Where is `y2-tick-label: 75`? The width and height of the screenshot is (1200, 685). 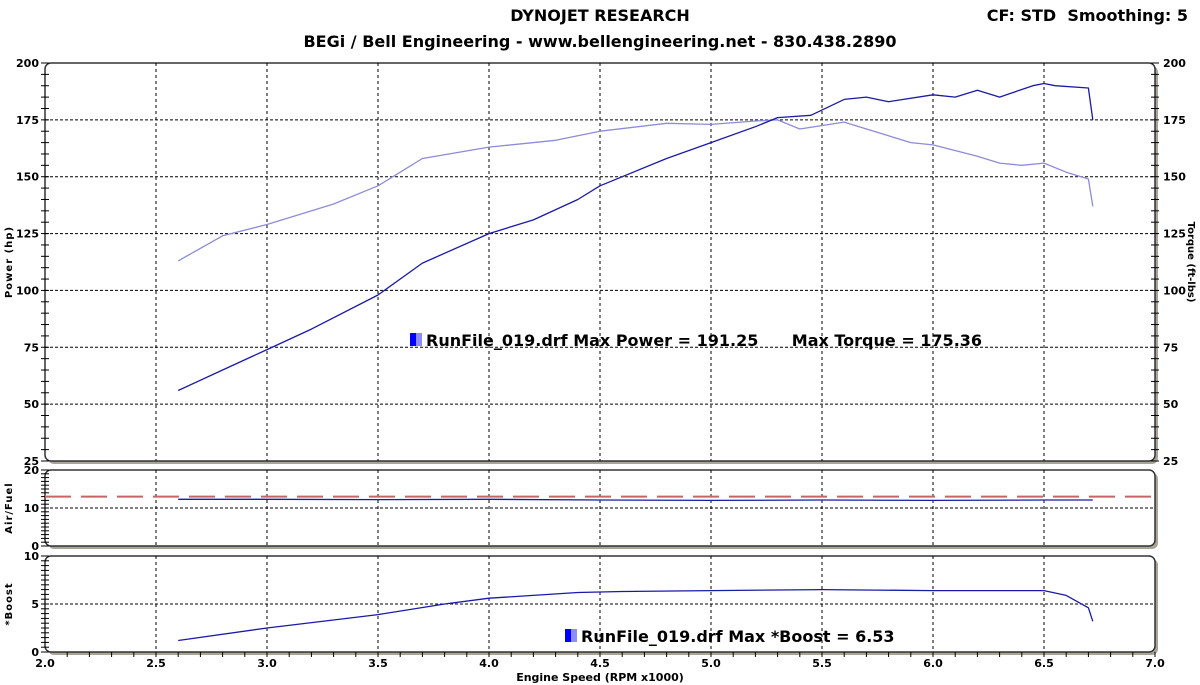
y2-tick-label: 75 is located at coordinates (1170, 347).